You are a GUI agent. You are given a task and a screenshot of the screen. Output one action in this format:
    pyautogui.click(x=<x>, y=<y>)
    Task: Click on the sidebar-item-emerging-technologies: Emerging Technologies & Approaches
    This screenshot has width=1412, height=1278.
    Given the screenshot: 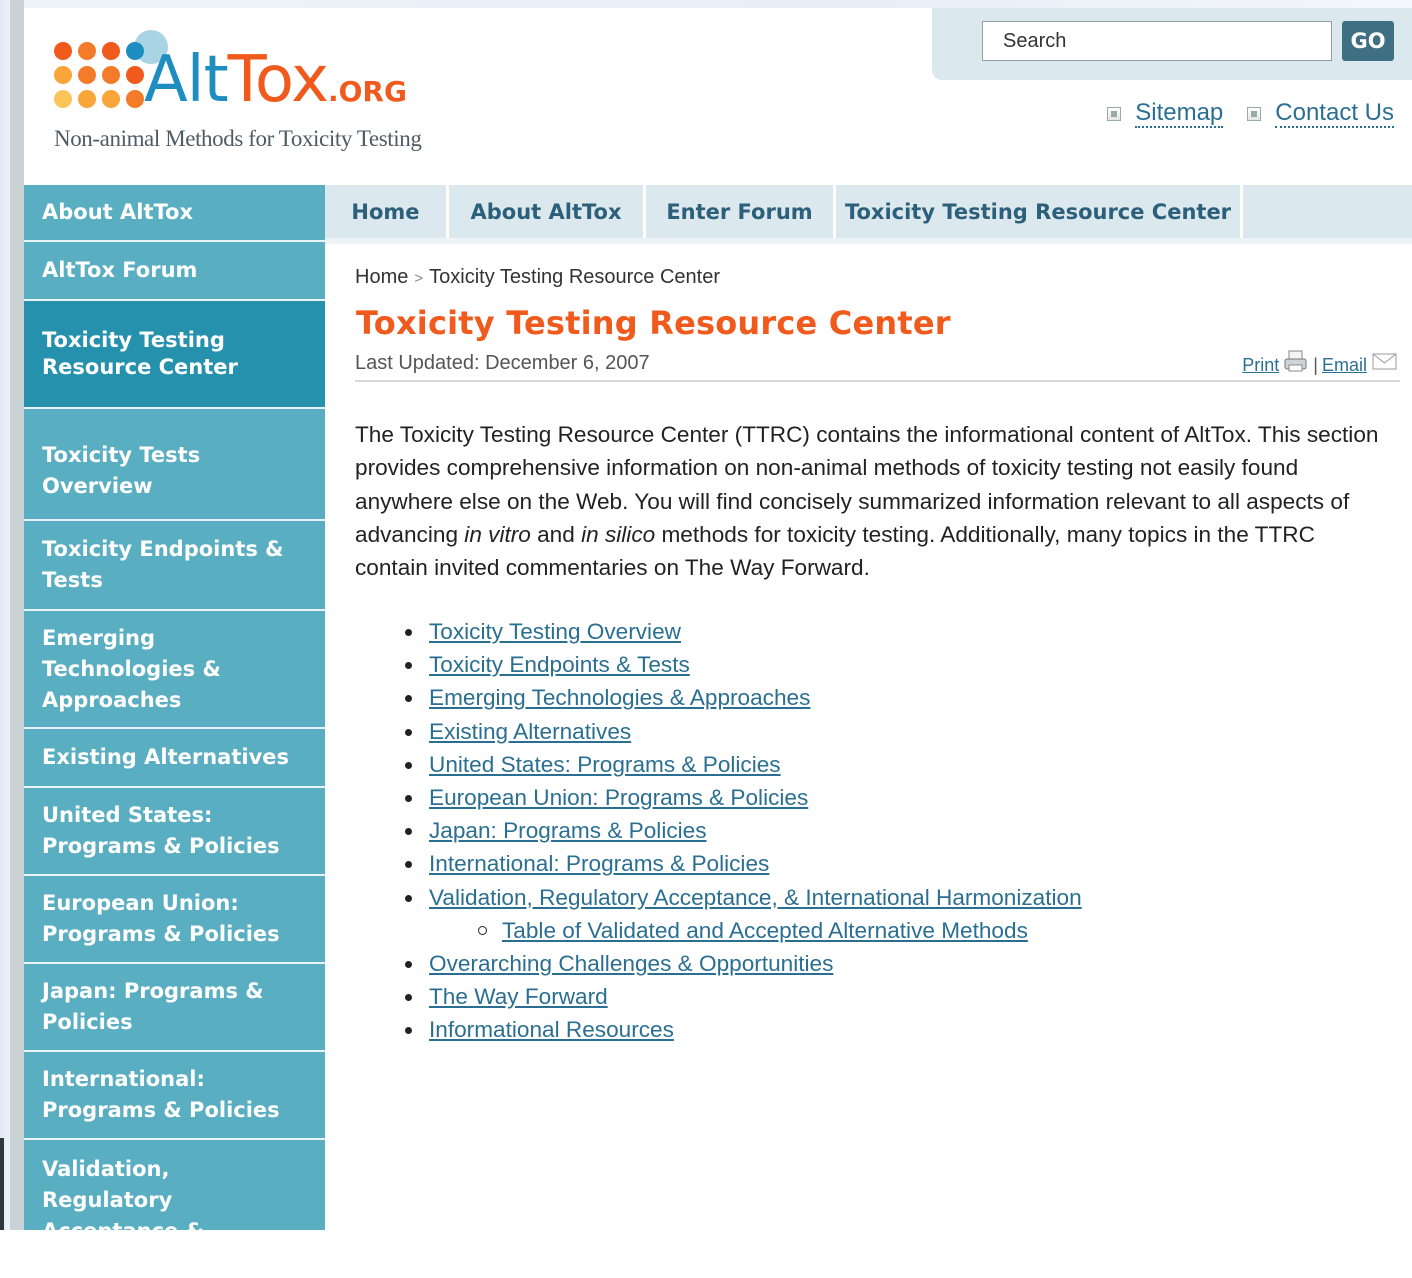 What is the action you would take?
    pyautogui.click(x=174, y=670)
    